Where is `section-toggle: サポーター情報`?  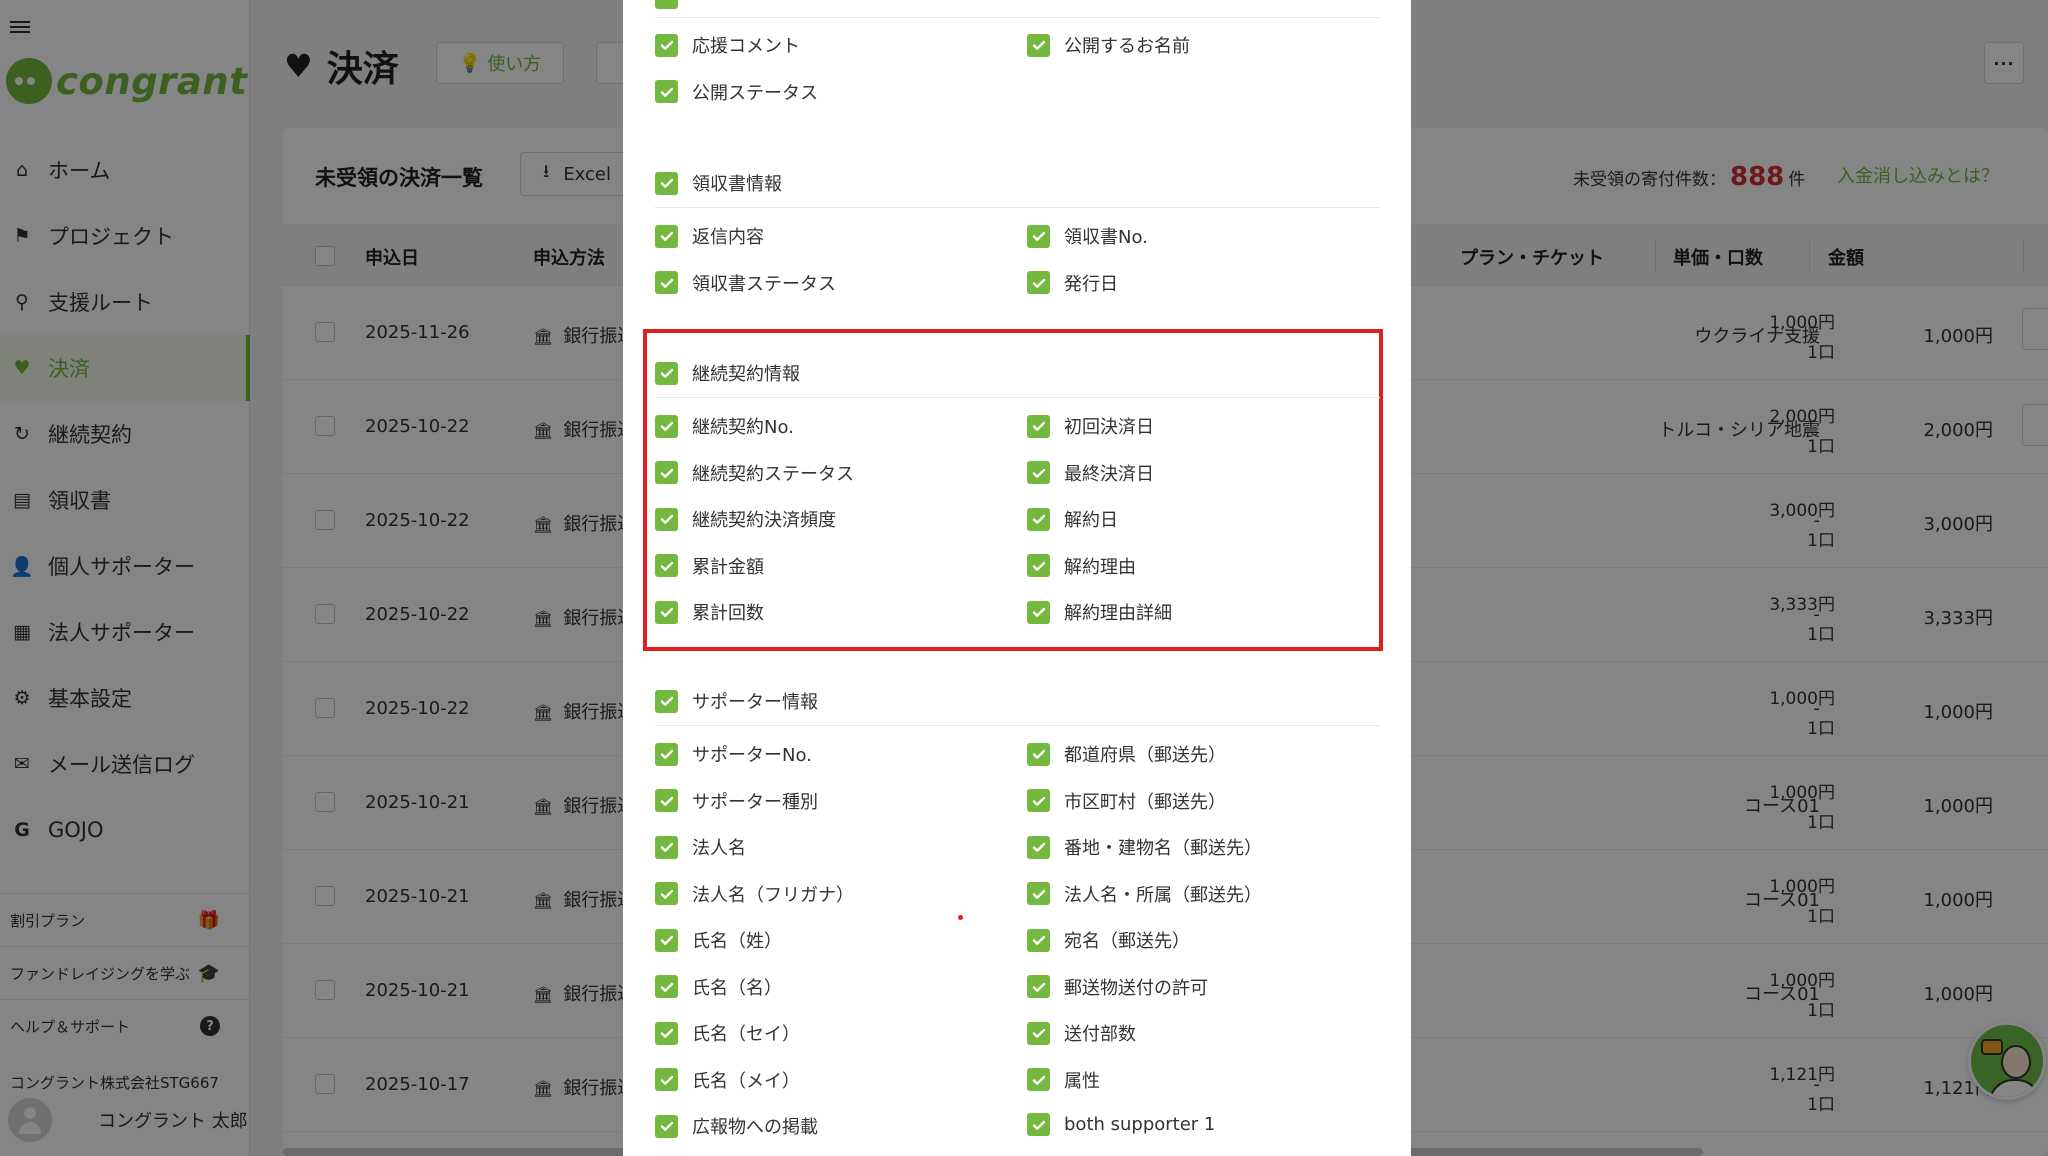
section-toggle: サポーター情報 is located at coordinates (736, 701).